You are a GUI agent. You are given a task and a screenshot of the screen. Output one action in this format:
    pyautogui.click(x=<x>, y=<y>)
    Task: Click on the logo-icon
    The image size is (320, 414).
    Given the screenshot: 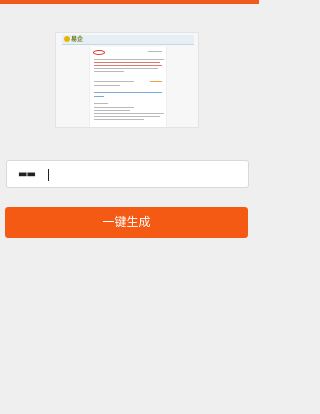 What is the action you would take?
    pyautogui.click(x=67, y=39)
    